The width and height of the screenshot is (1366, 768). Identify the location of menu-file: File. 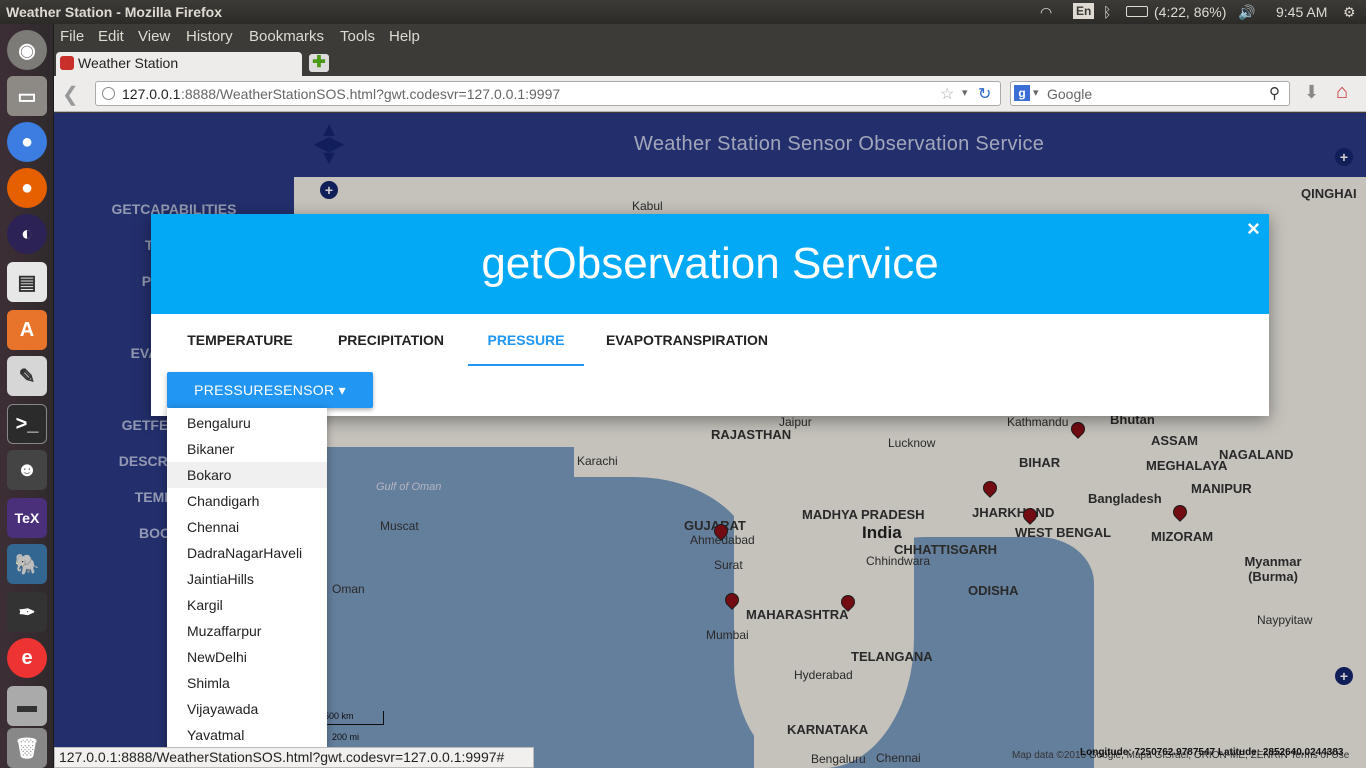
(72, 36).